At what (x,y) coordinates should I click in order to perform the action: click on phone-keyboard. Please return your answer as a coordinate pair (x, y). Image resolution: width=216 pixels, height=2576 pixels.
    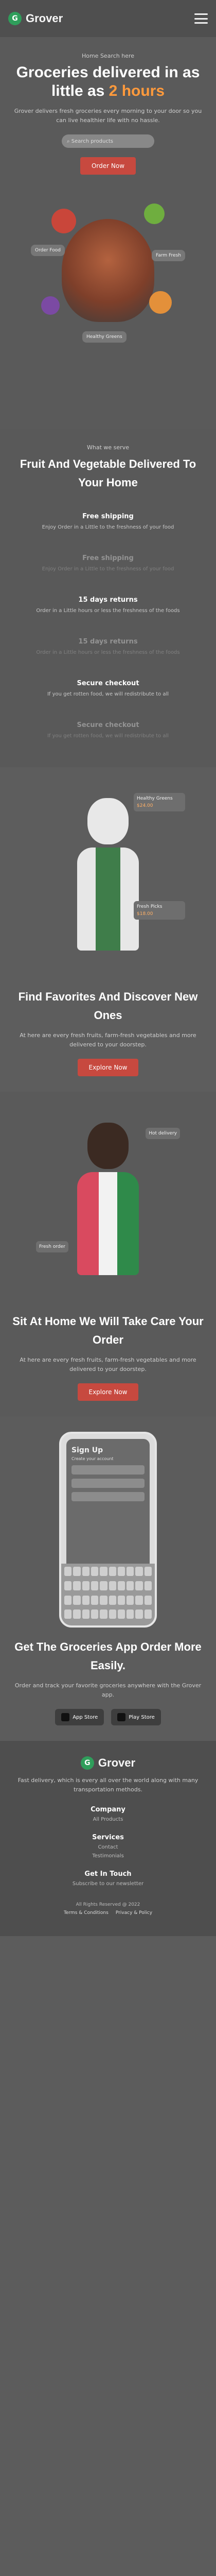
    Looking at the image, I should click on (108, 1594).